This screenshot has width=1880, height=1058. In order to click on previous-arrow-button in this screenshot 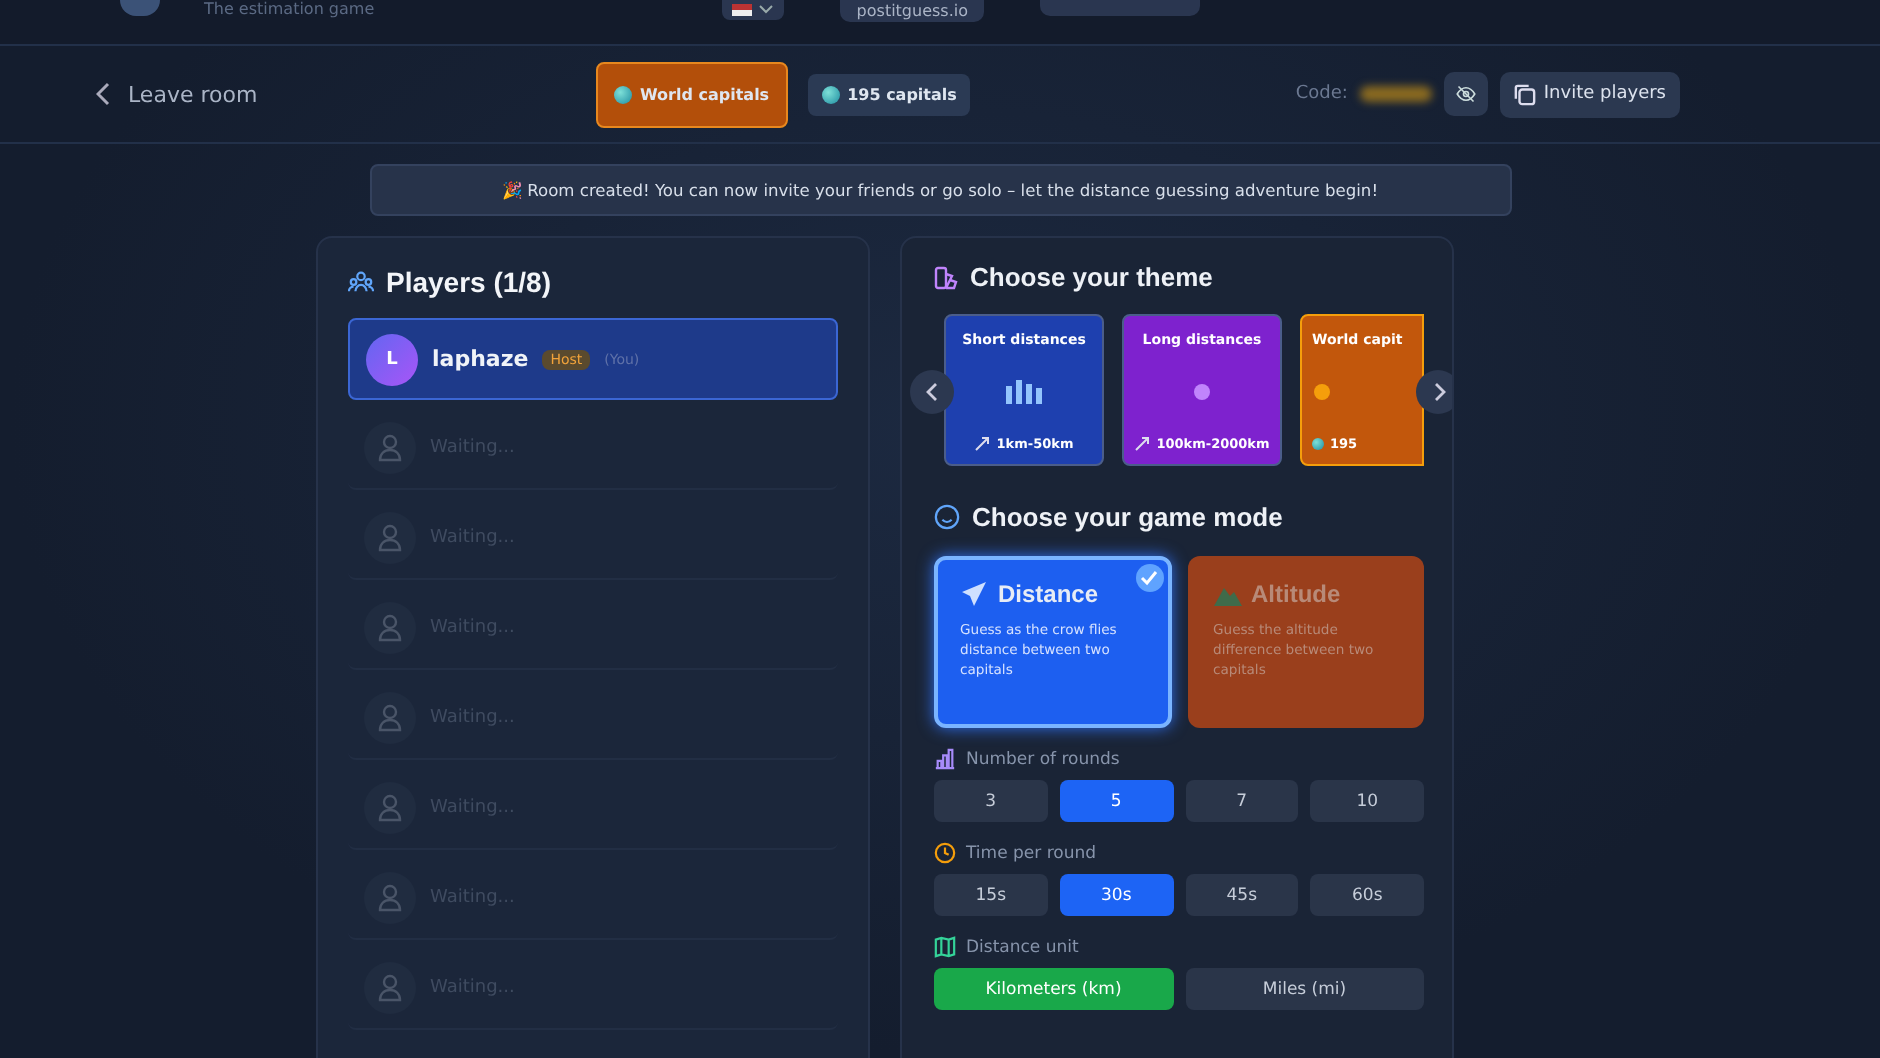, I will do `click(932, 392)`.